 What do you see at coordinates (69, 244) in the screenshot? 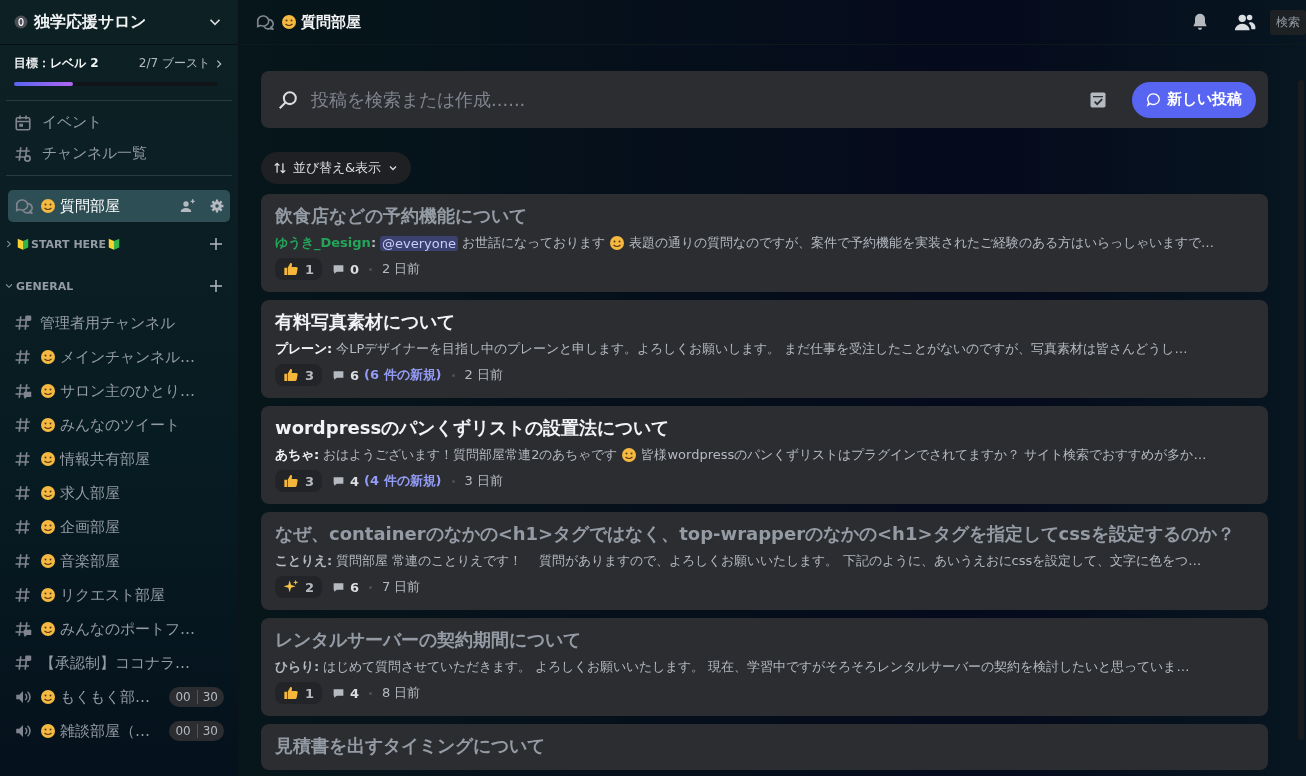
I see `category-name: START HERE` at bounding box center [69, 244].